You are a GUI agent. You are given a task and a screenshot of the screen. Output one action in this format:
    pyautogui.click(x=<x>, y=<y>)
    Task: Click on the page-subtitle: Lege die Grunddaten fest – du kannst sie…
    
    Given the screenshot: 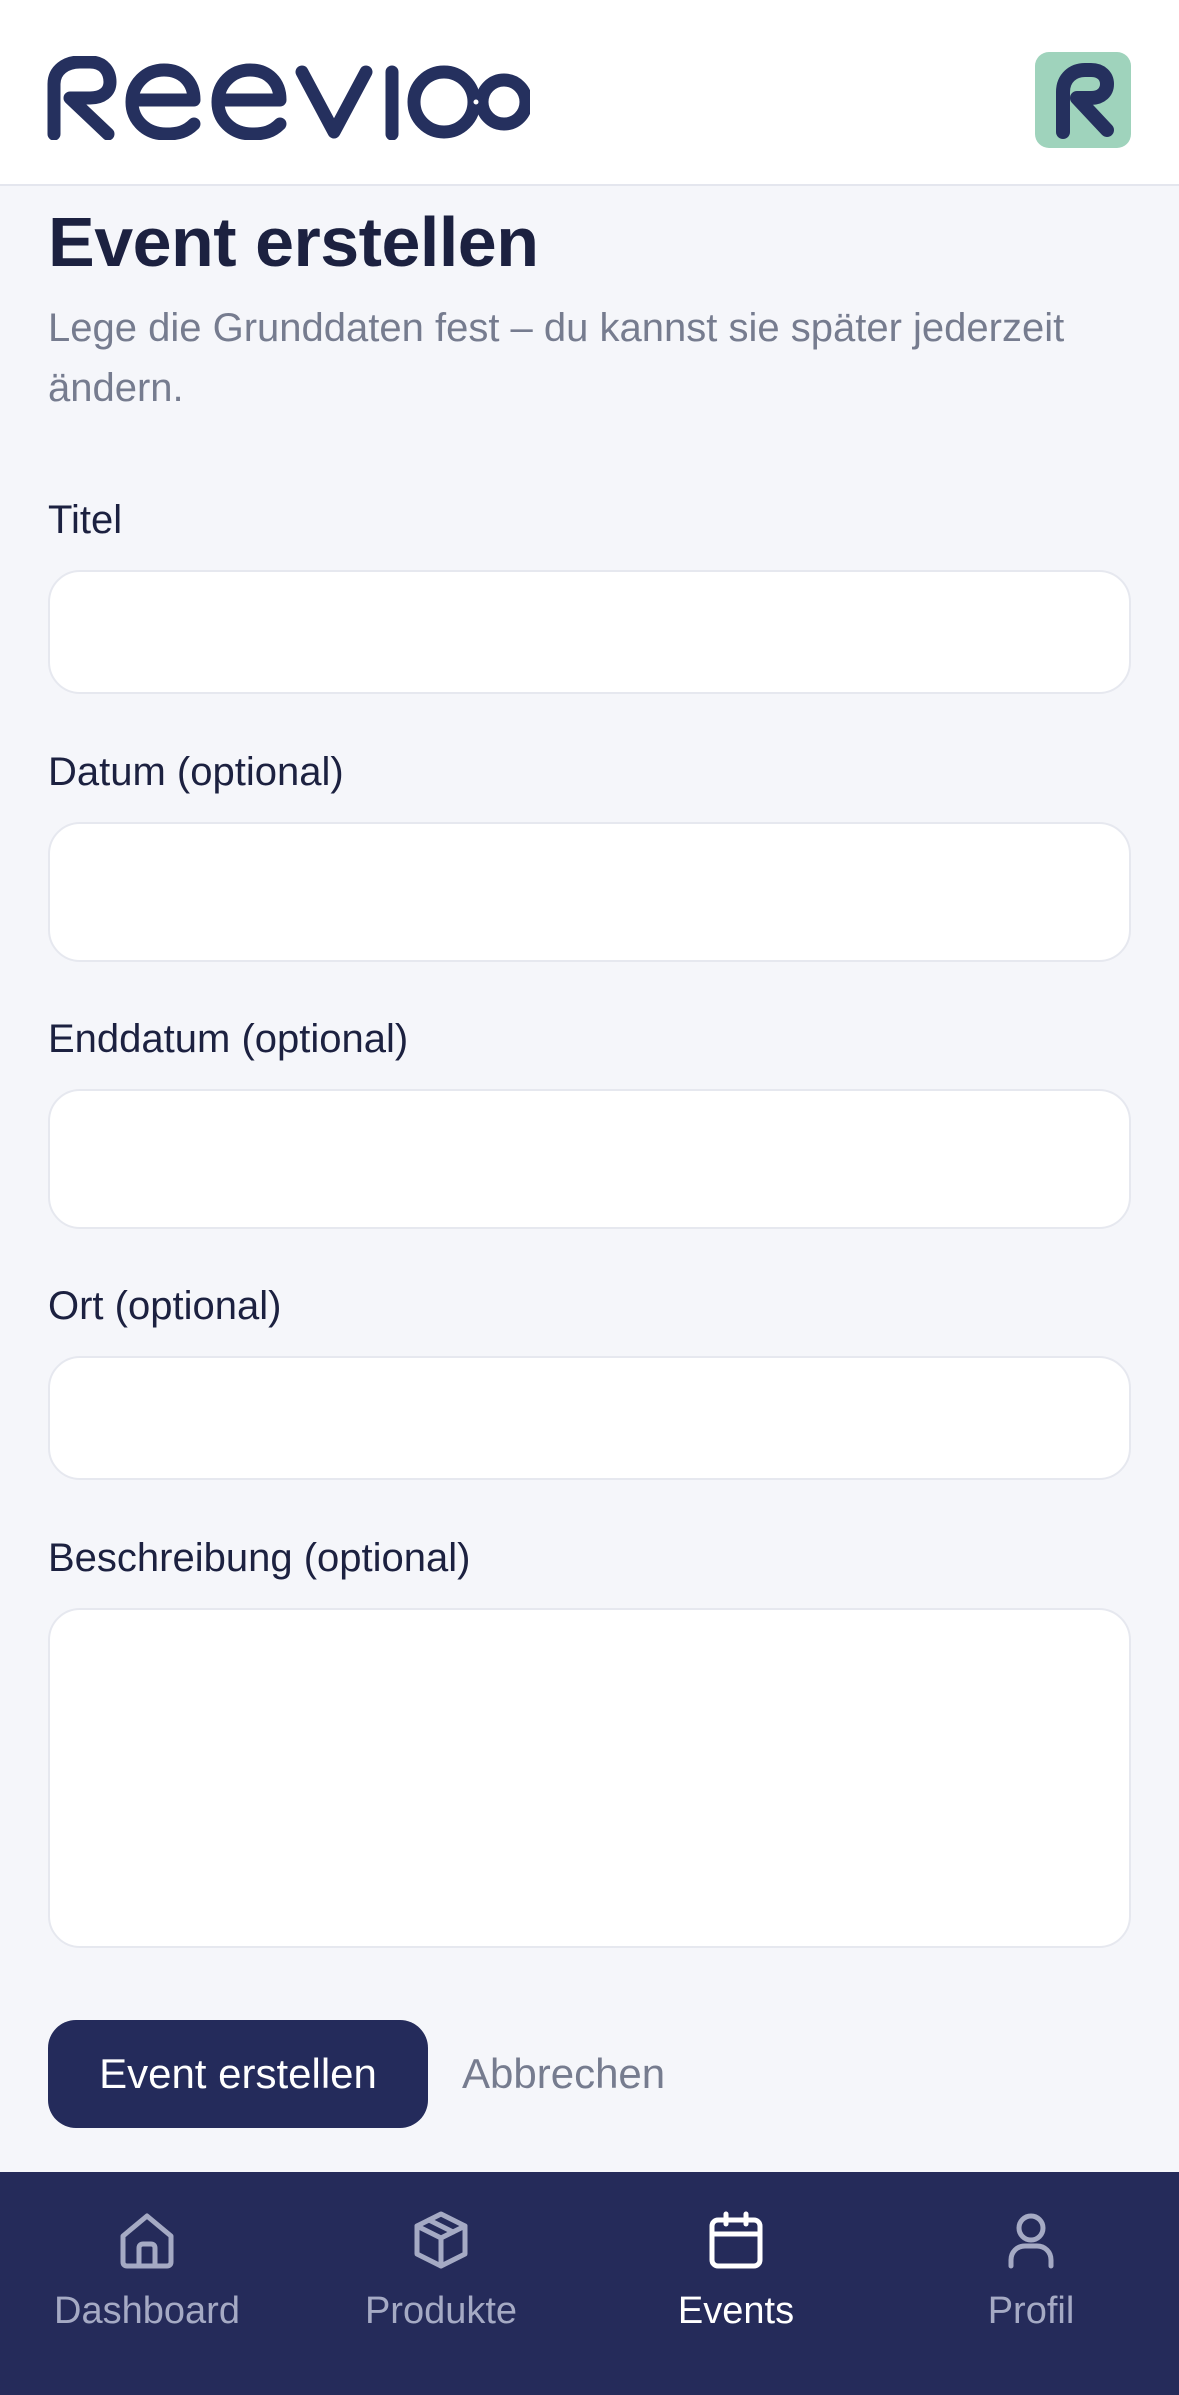 What is the action you would take?
    pyautogui.click(x=556, y=358)
    